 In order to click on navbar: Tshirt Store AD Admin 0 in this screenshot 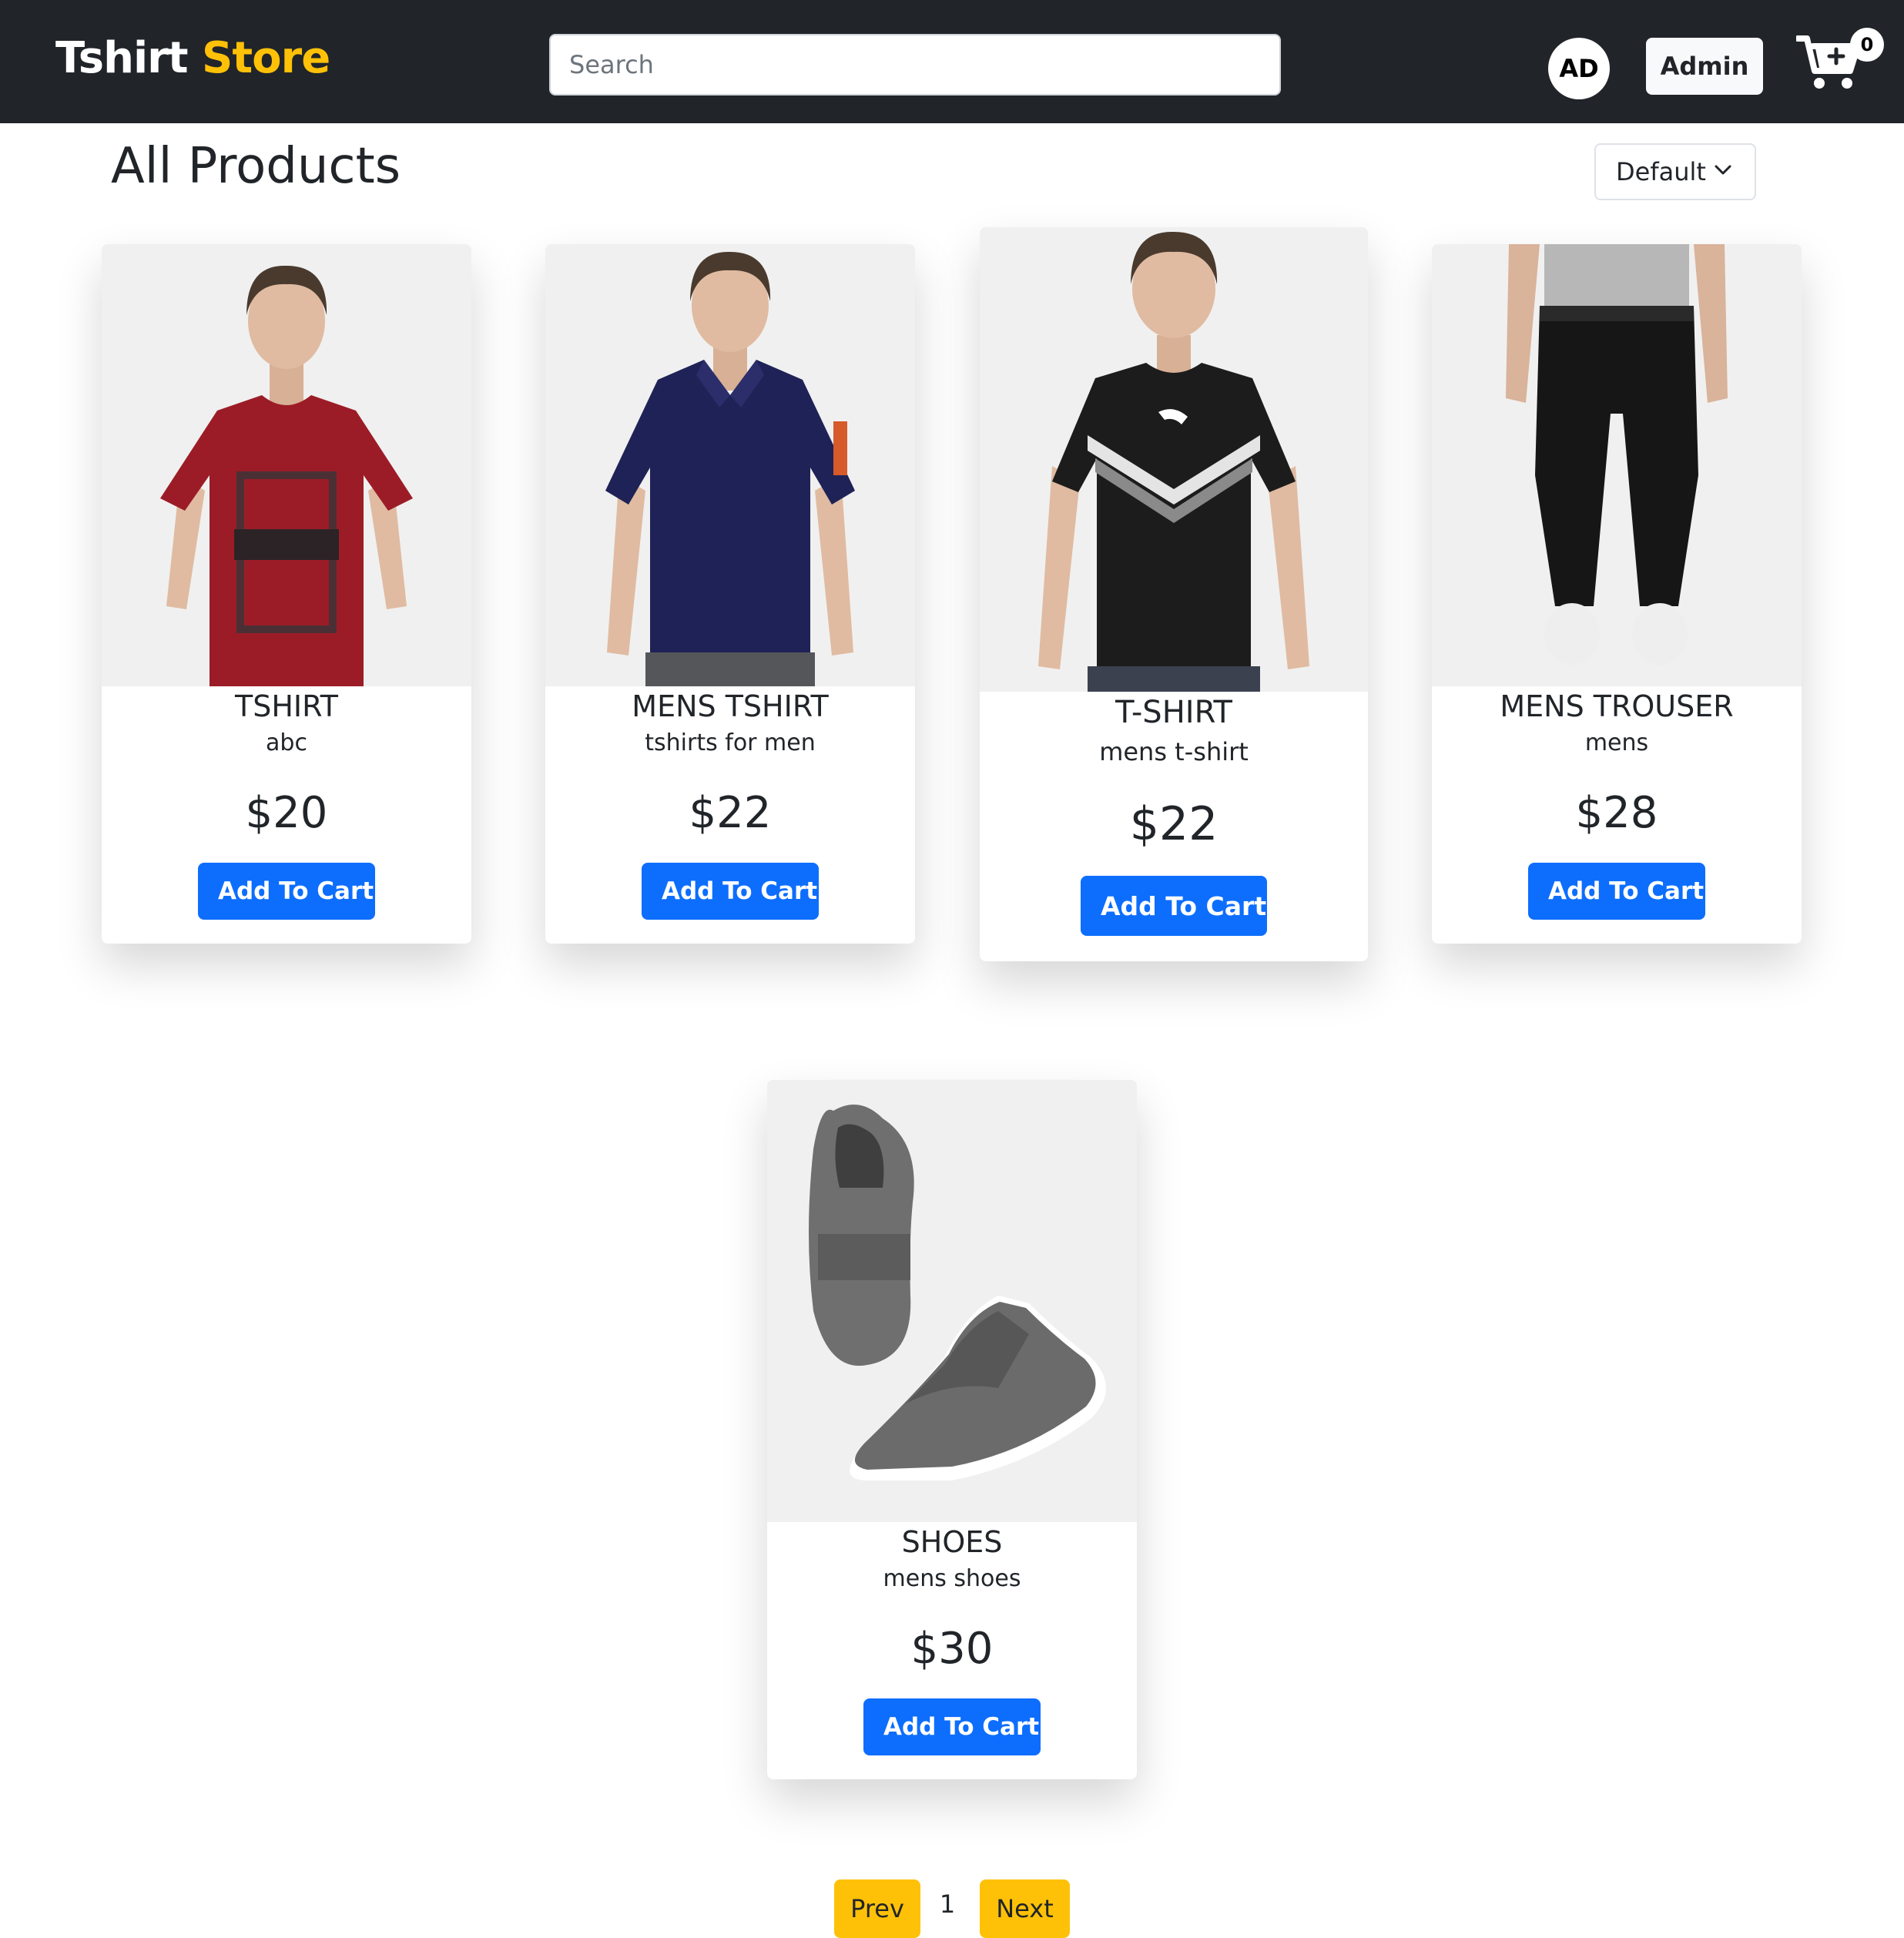, I will do `click(952, 61)`.